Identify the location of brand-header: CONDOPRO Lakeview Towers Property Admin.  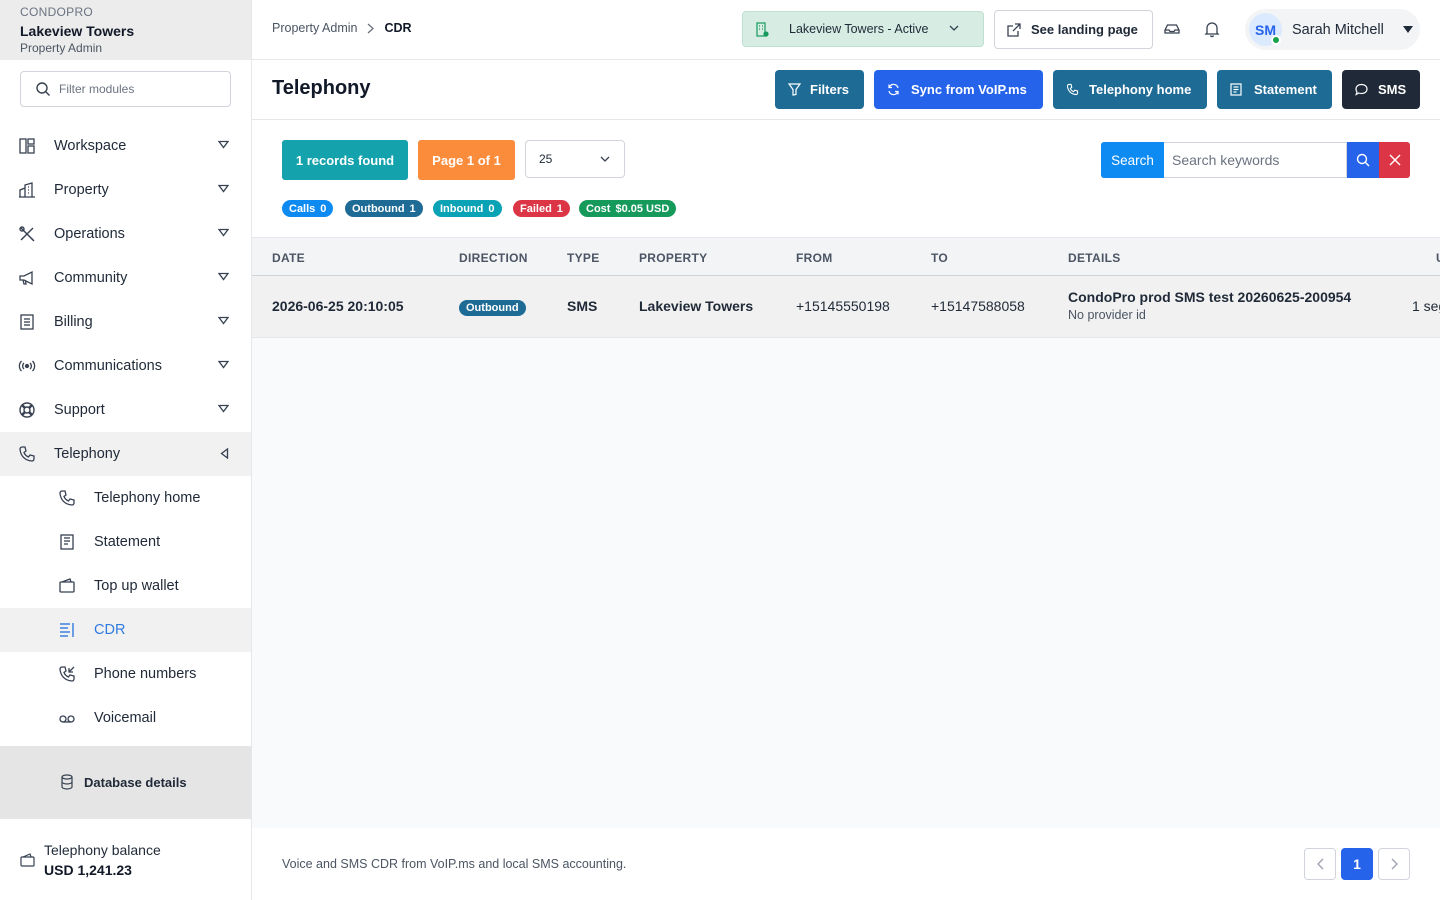
(125, 30).